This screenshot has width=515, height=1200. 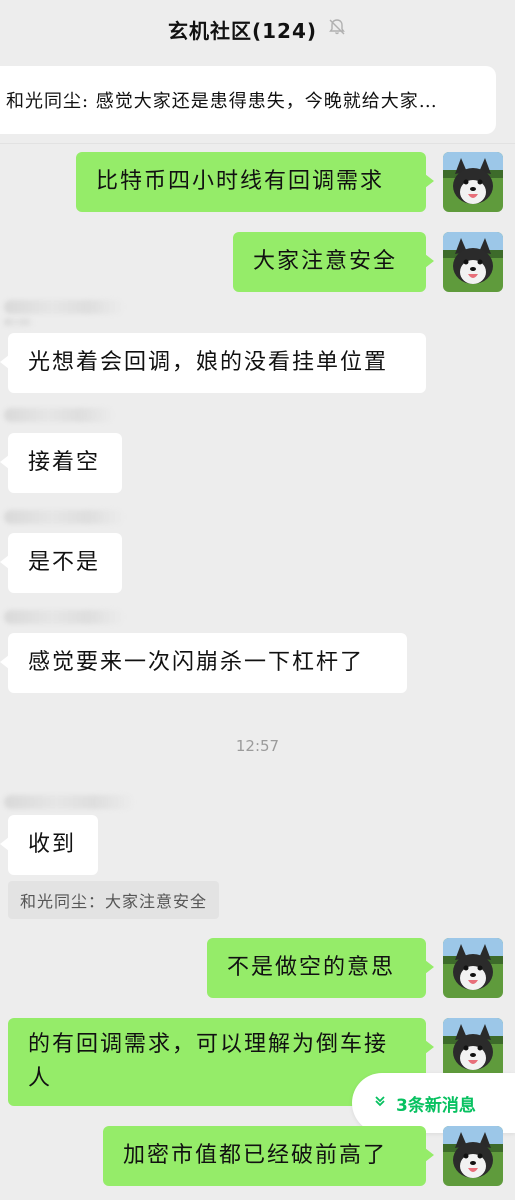 I want to click on message-text: 比特币四小时线有回调需求, so click(x=240, y=181).